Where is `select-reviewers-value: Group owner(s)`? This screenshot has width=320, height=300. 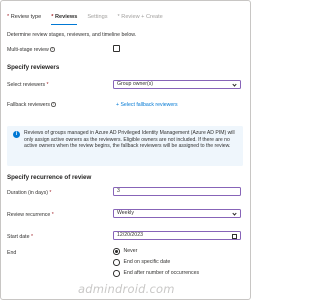 select-reviewers-value: Group owner(s) is located at coordinates (135, 84).